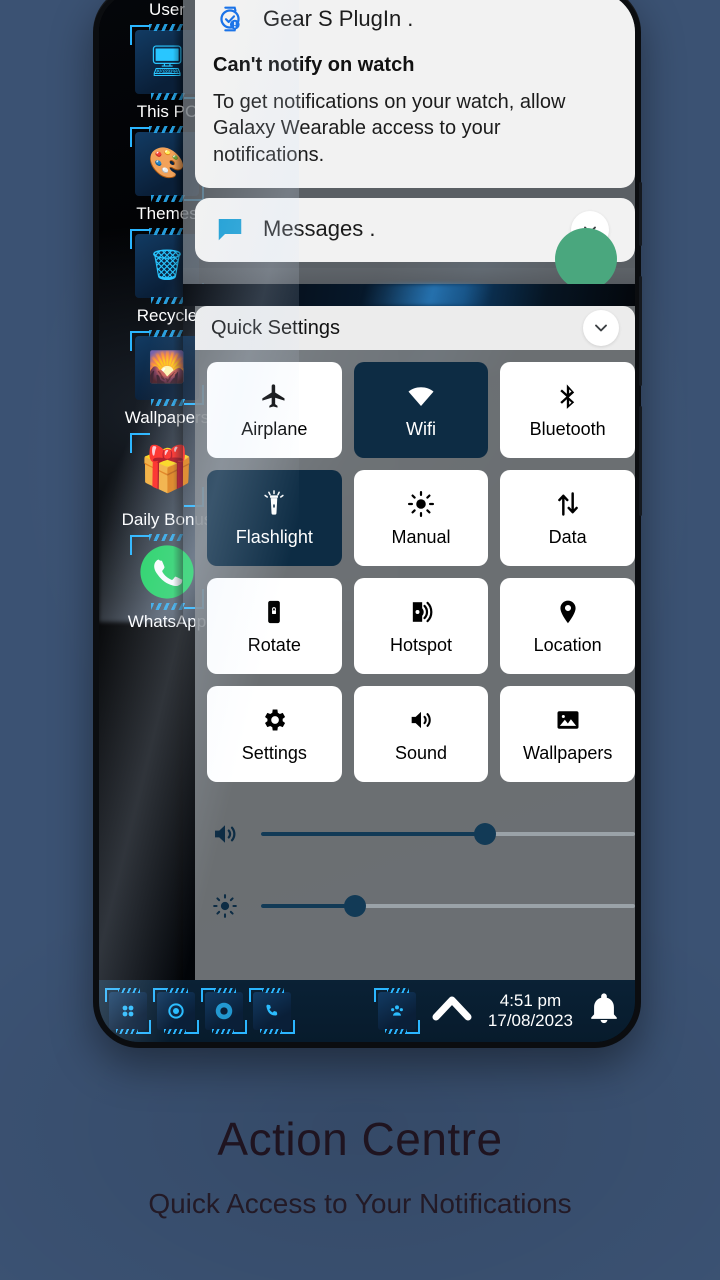  I want to click on browser-icon, so click(224, 1011).